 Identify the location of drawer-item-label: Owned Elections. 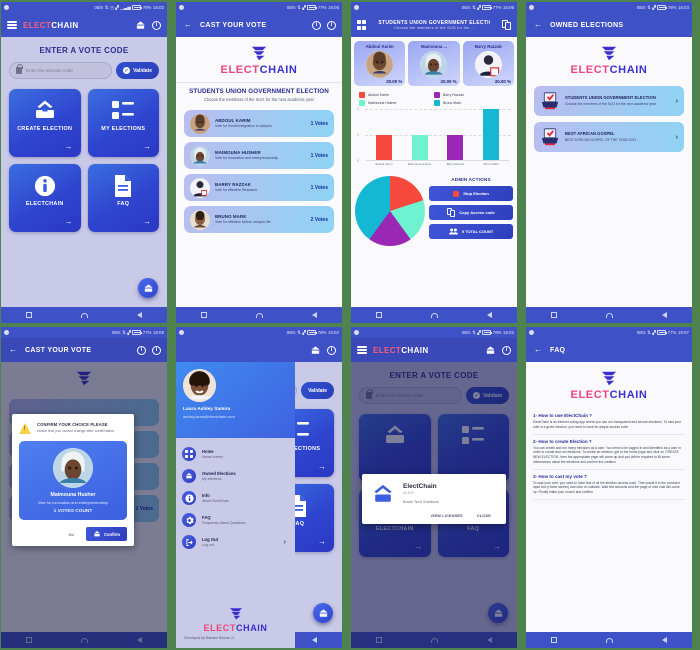
(219, 473).